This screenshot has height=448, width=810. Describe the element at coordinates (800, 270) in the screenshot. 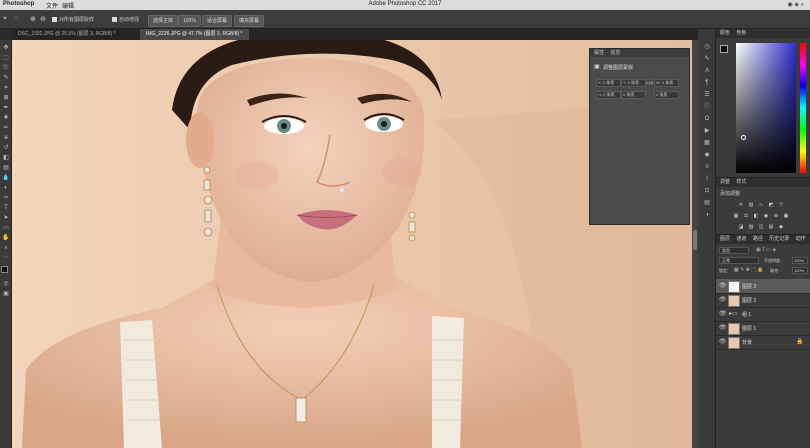

I see `fill-field: 100%` at that location.